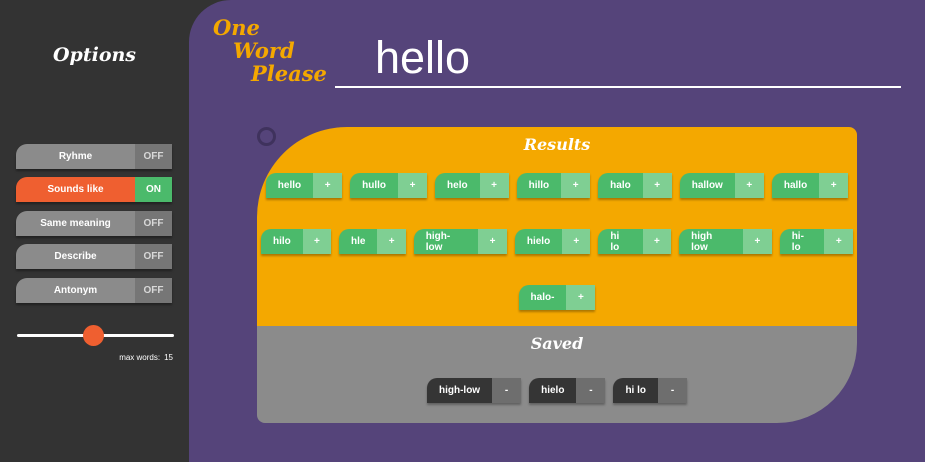  What do you see at coordinates (795, 185) in the screenshot?
I see `result-word: hallo` at bounding box center [795, 185].